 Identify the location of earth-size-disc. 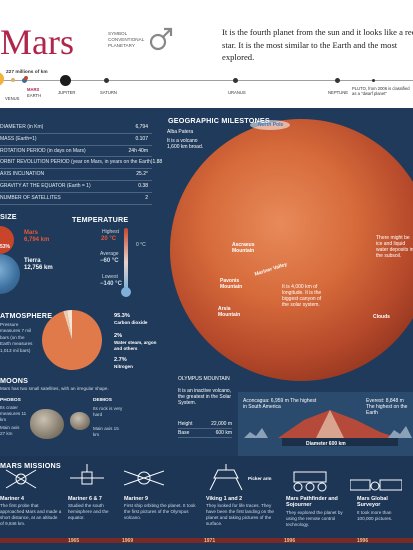
(10, 274).